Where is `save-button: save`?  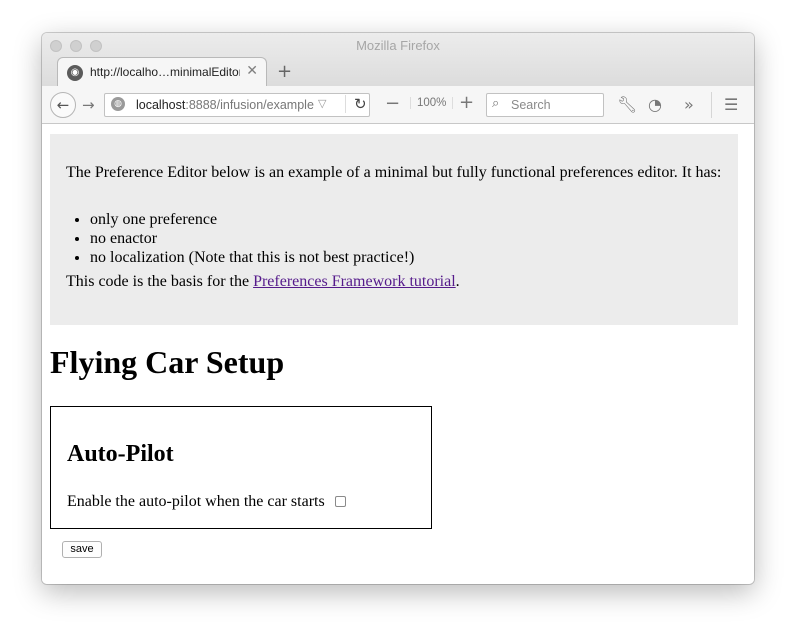
save-button: save is located at coordinates (82, 549).